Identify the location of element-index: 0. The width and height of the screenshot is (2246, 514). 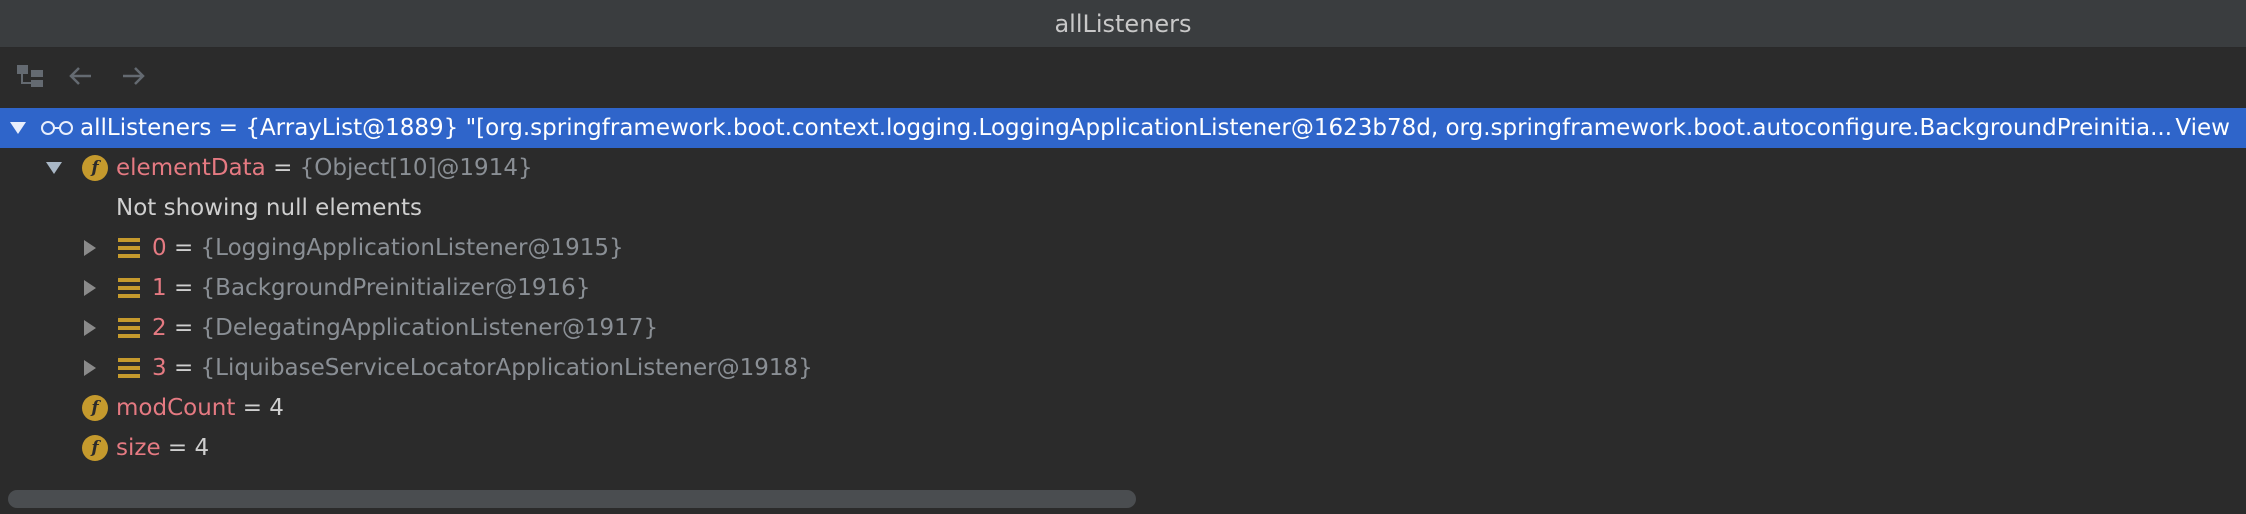
(159, 248).